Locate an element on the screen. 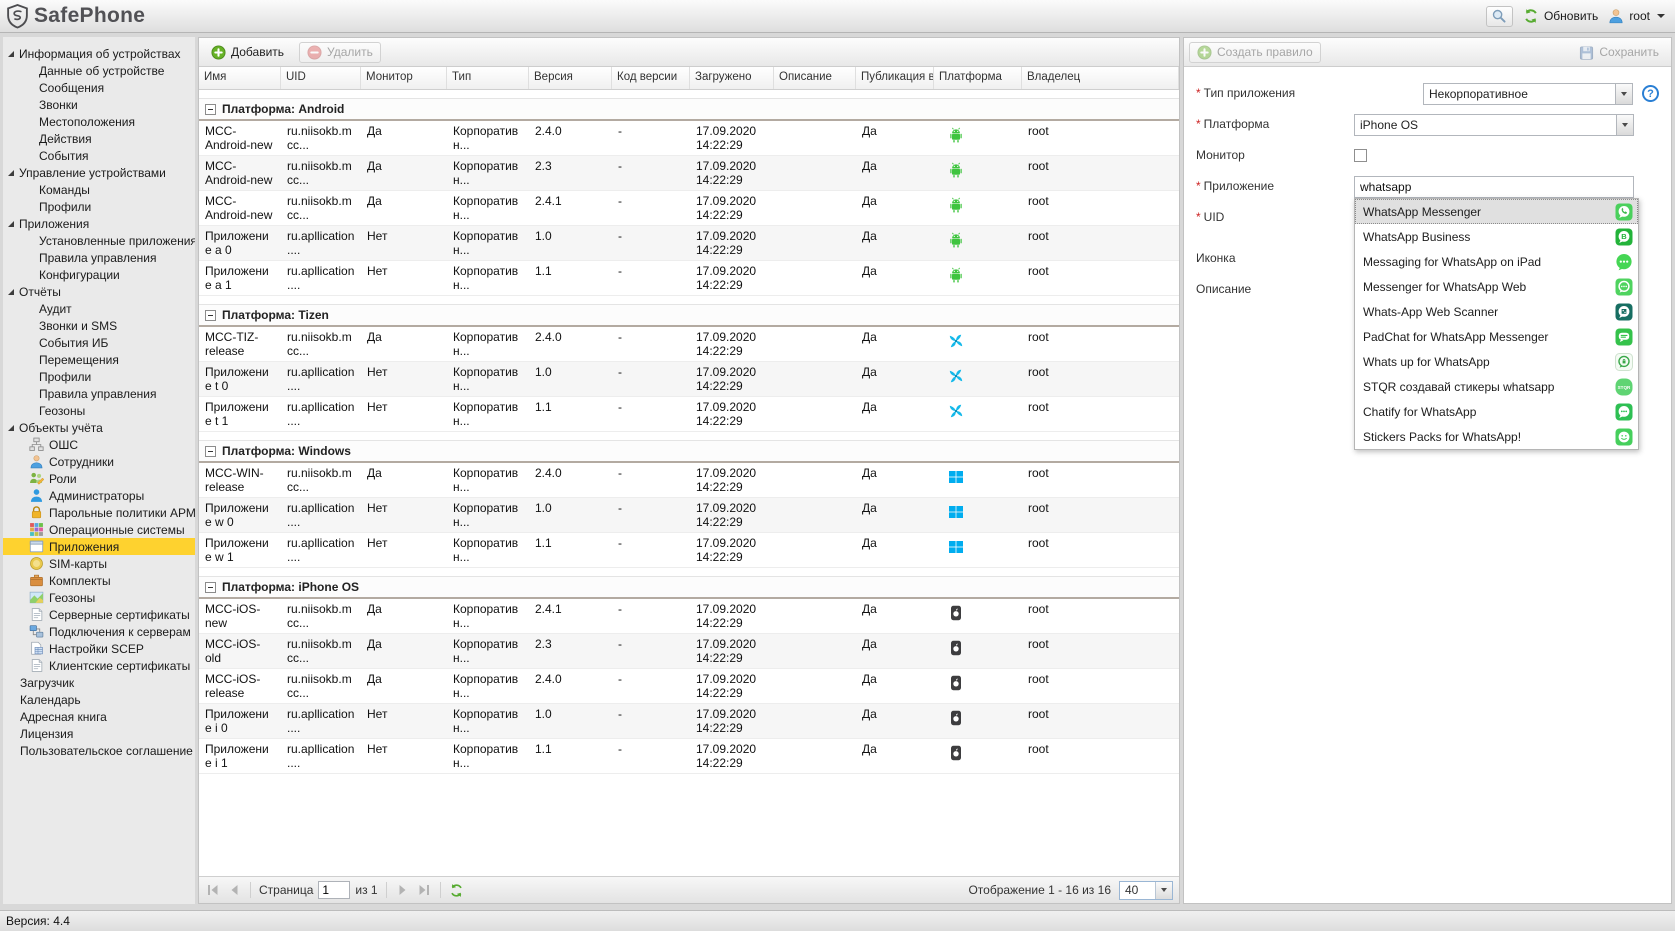 The image size is (1675, 931). sidebar-item: Команды is located at coordinates (99, 189).